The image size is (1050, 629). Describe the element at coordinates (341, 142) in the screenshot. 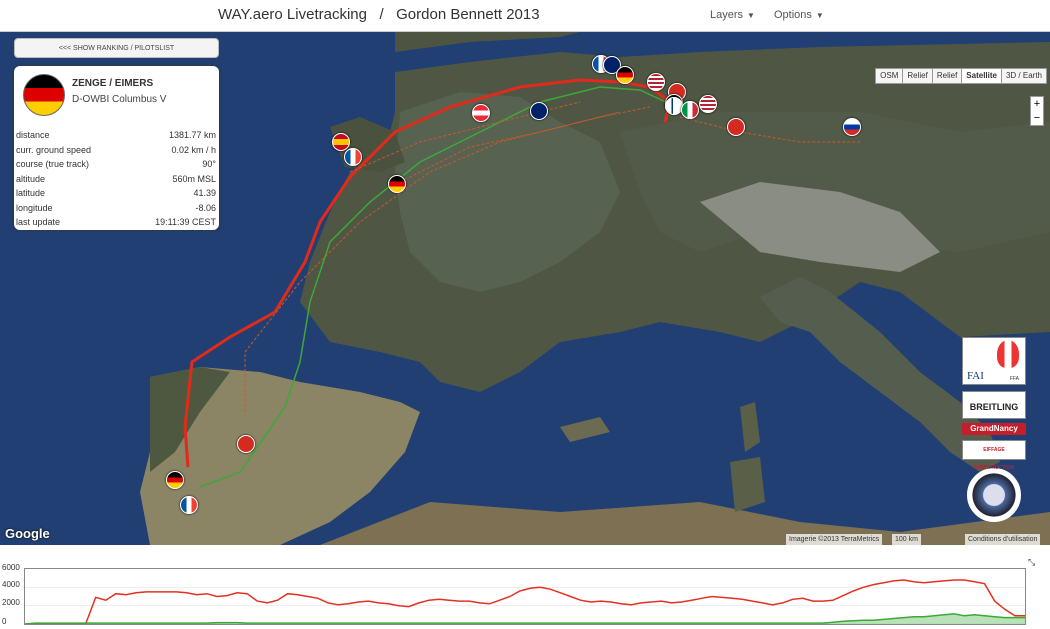

I see `flag-marker-spain` at that location.